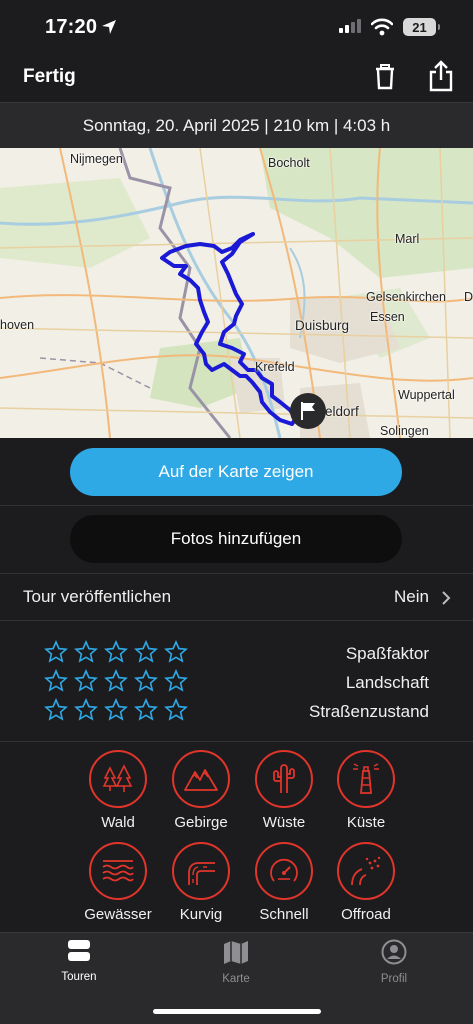 Image resolution: width=473 pixels, height=1024 pixels. Describe the element at coordinates (385, 77) in the screenshot. I see `trash-icon` at that location.